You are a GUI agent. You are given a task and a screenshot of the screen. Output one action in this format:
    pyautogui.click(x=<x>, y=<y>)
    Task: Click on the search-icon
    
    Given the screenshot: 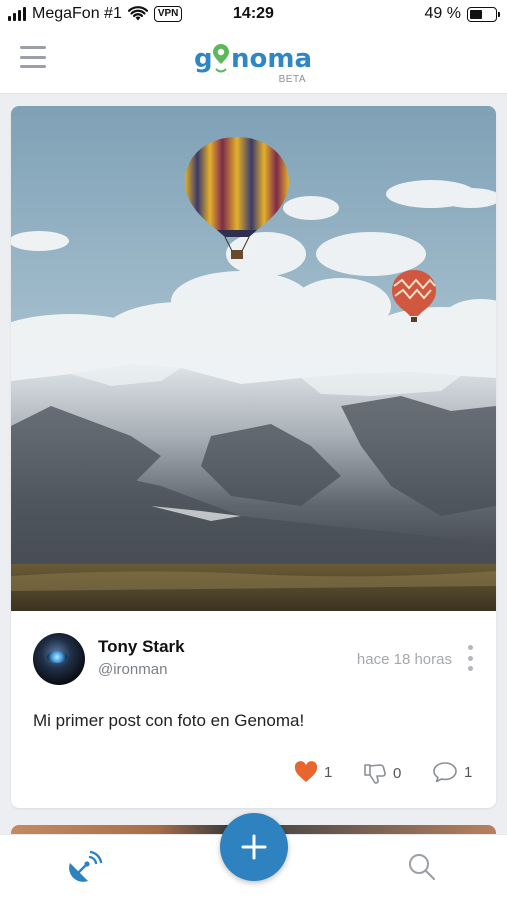 What is the action you would take?
    pyautogui.click(x=422, y=867)
    